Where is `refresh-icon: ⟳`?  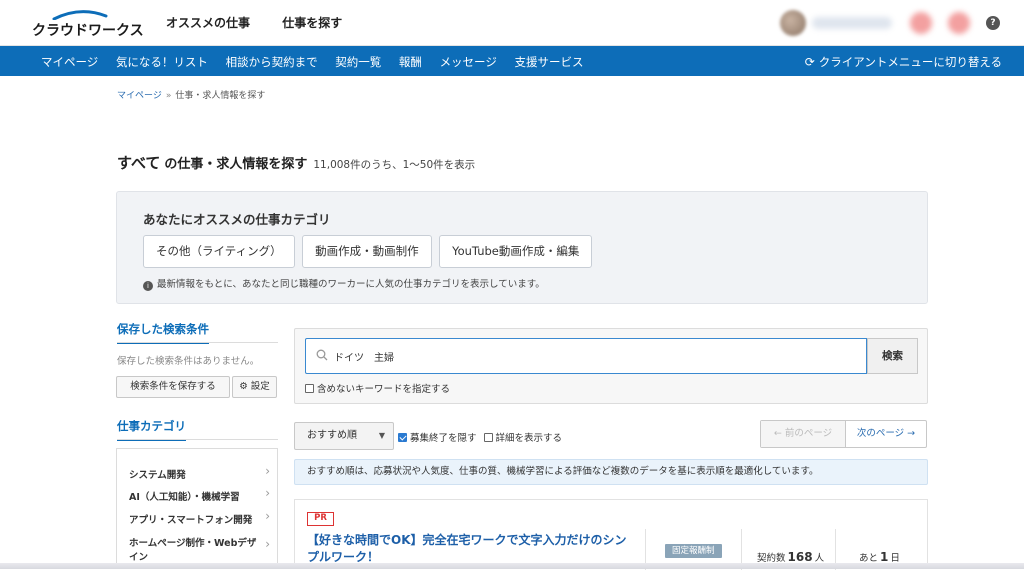 refresh-icon: ⟳ is located at coordinates (809, 62).